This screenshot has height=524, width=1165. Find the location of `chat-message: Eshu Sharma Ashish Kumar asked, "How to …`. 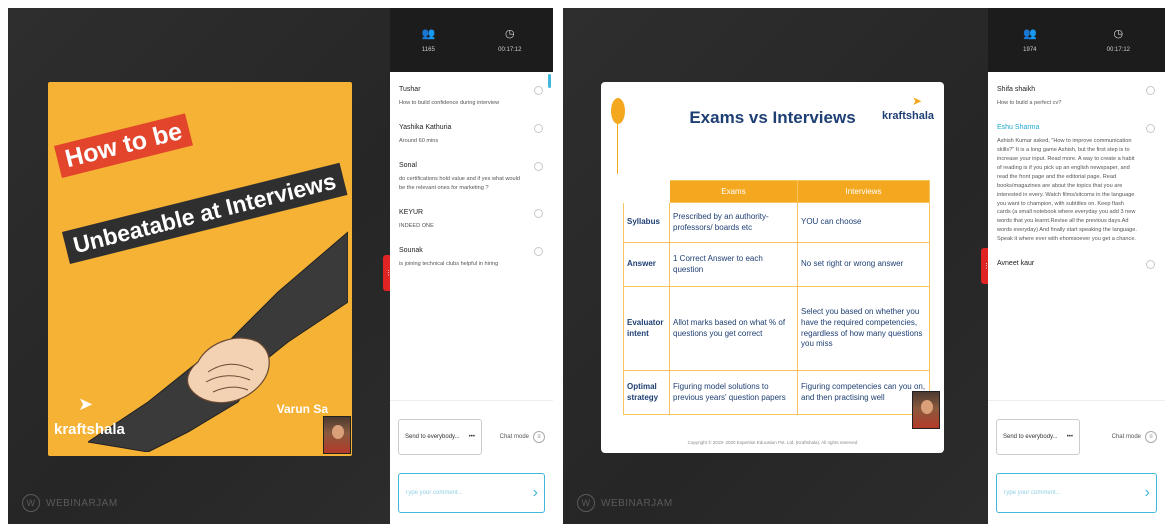

chat-message: Eshu Sharma Ashish Kumar asked, "How to … is located at coordinates (1076, 183).